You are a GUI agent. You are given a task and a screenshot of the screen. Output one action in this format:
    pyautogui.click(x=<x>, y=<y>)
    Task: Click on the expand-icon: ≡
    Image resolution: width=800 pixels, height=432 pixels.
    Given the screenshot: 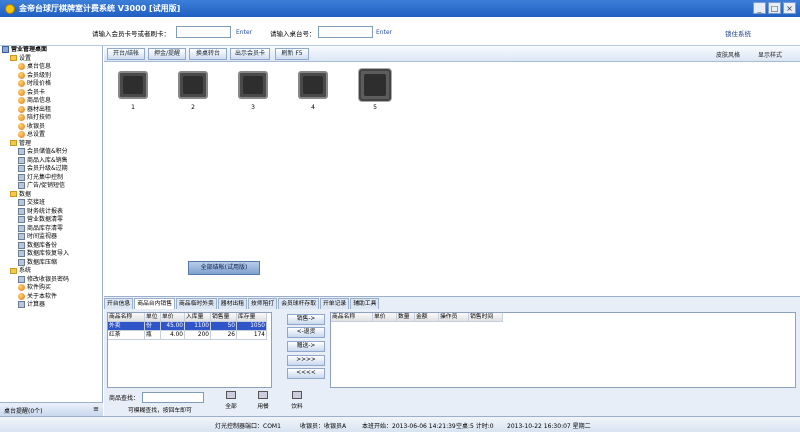 What is the action you would take?
    pyautogui.click(x=96, y=409)
    